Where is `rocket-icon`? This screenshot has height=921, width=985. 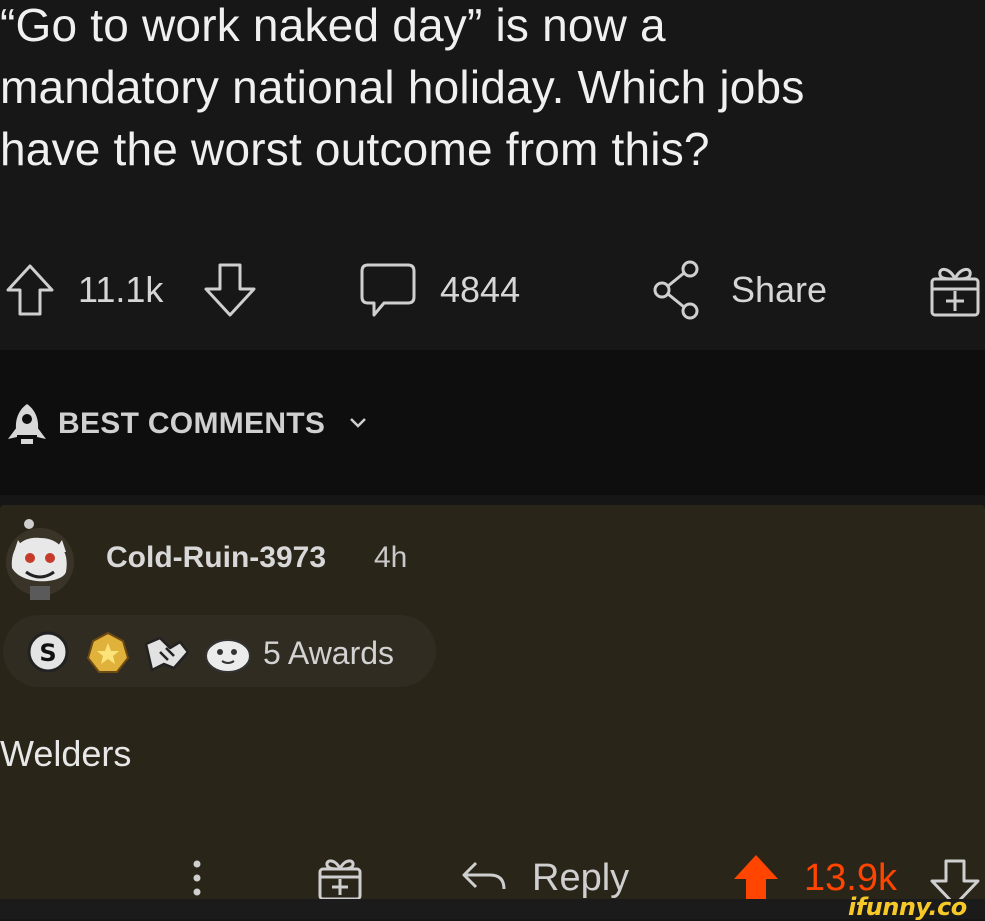
rocket-icon is located at coordinates (27, 424).